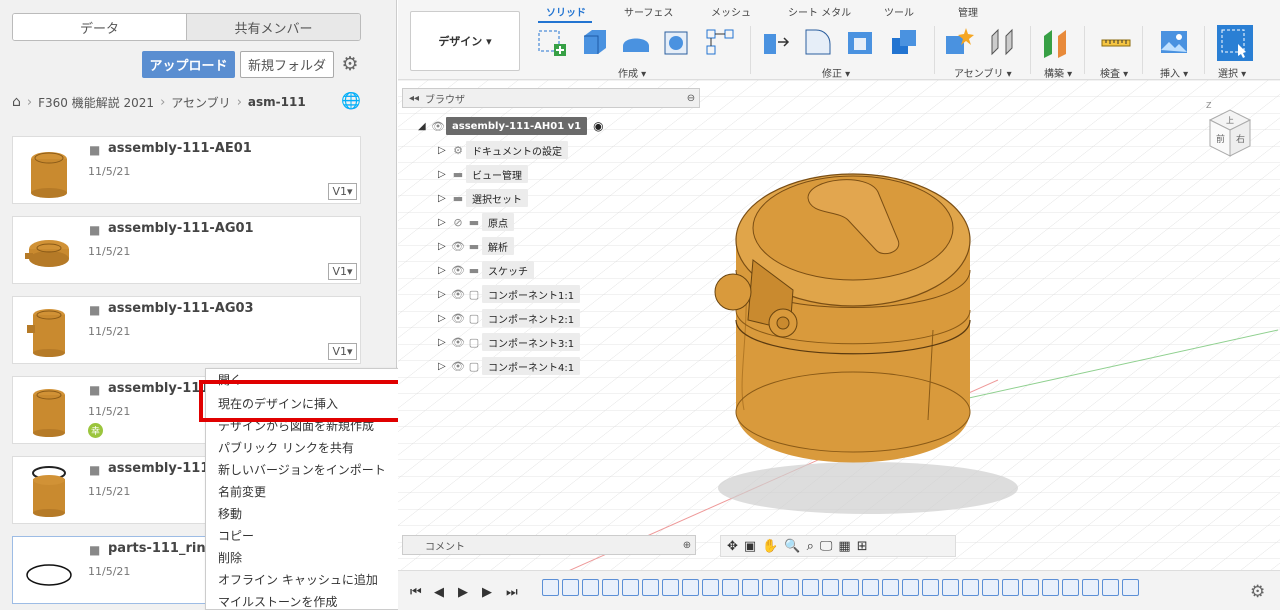 Image resolution: width=1280 pixels, height=610 pixels. I want to click on hidden-eye-icon: ⊘, so click(458, 222).